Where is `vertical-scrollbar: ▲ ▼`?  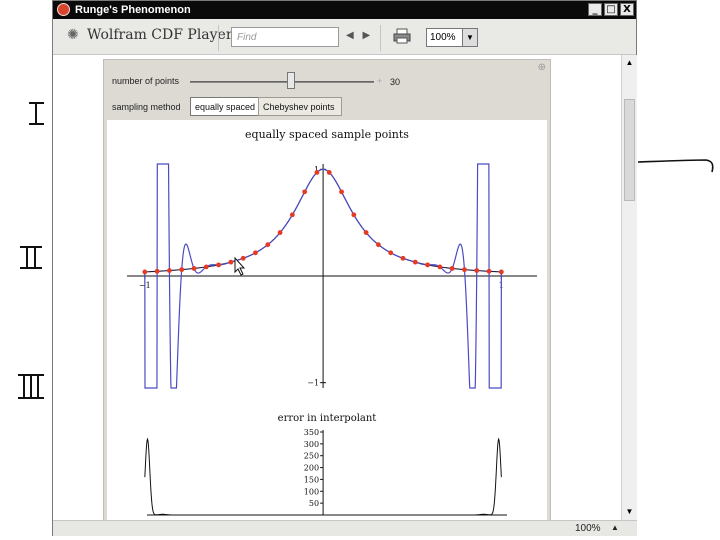 vertical-scrollbar: ▲ ▼ is located at coordinates (629, 287).